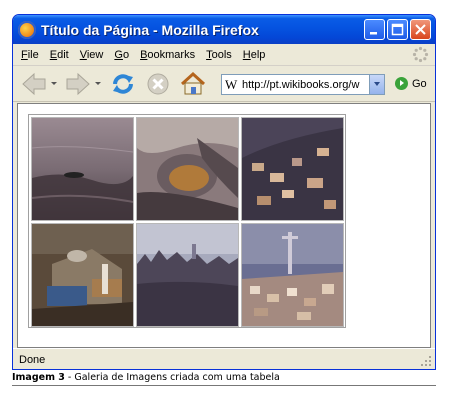 The image size is (450, 400). What do you see at coordinates (419, 83) in the screenshot?
I see `go-label: Go` at bounding box center [419, 83].